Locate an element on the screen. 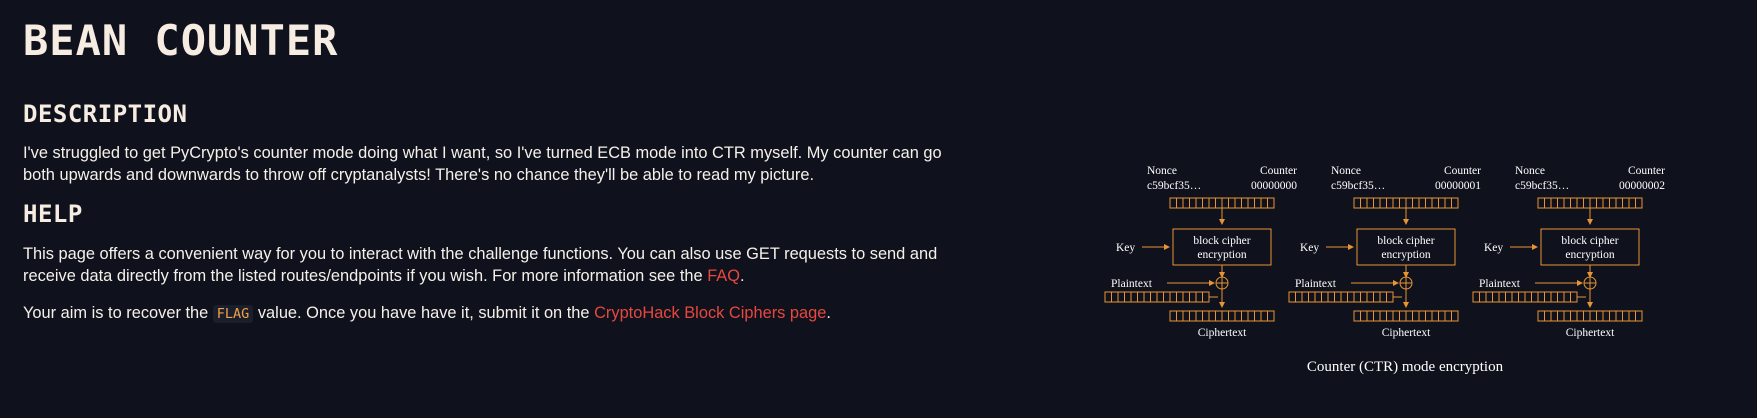  help-heading: HELP is located at coordinates (53, 214).